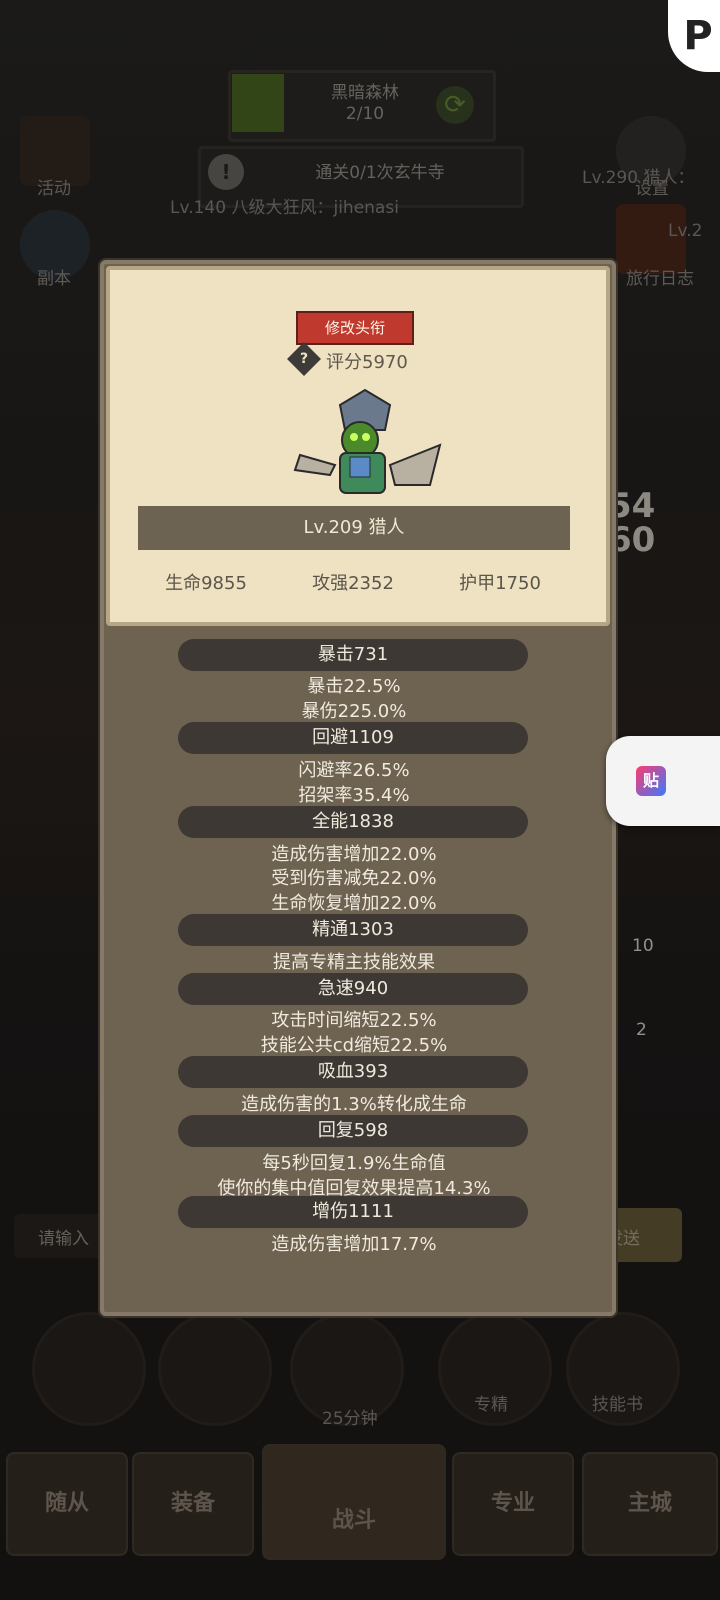 This screenshot has height=1600, width=720. What do you see at coordinates (206, 583) in the screenshot?
I see `stat-health: 生命9855` at bounding box center [206, 583].